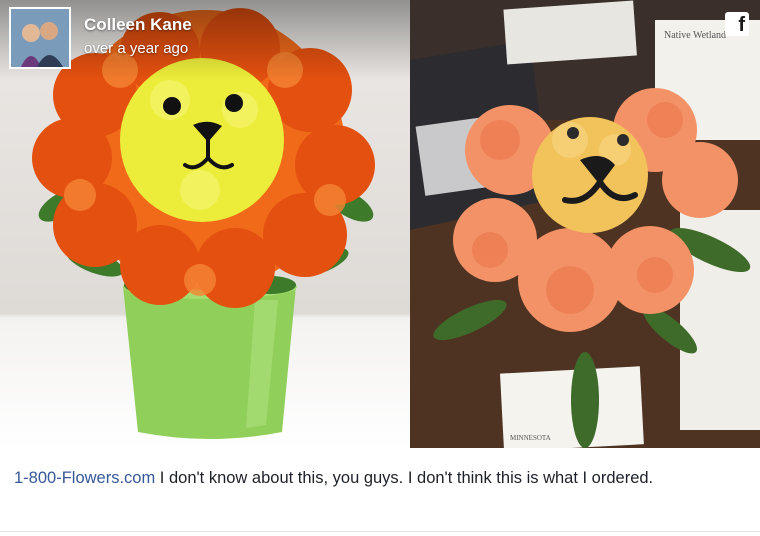 The width and height of the screenshot is (760, 536). Describe the element at coordinates (205, 40) in the screenshot. I see `post-header: Colleen Kane over a year ago` at that location.